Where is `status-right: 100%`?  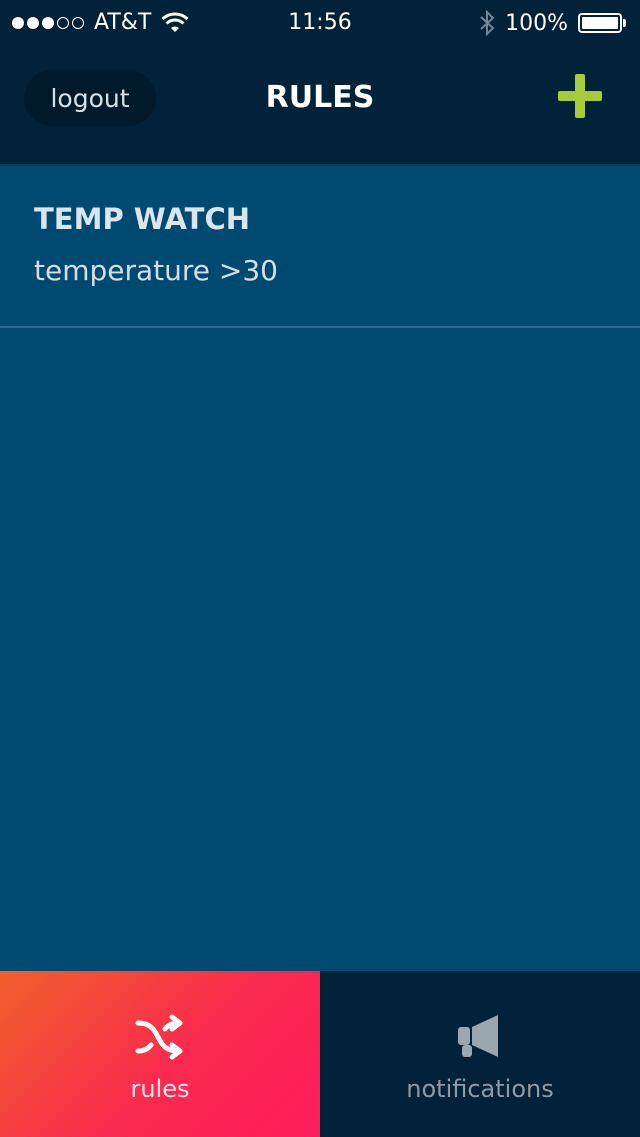
status-right: 100% is located at coordinates (552, 23).